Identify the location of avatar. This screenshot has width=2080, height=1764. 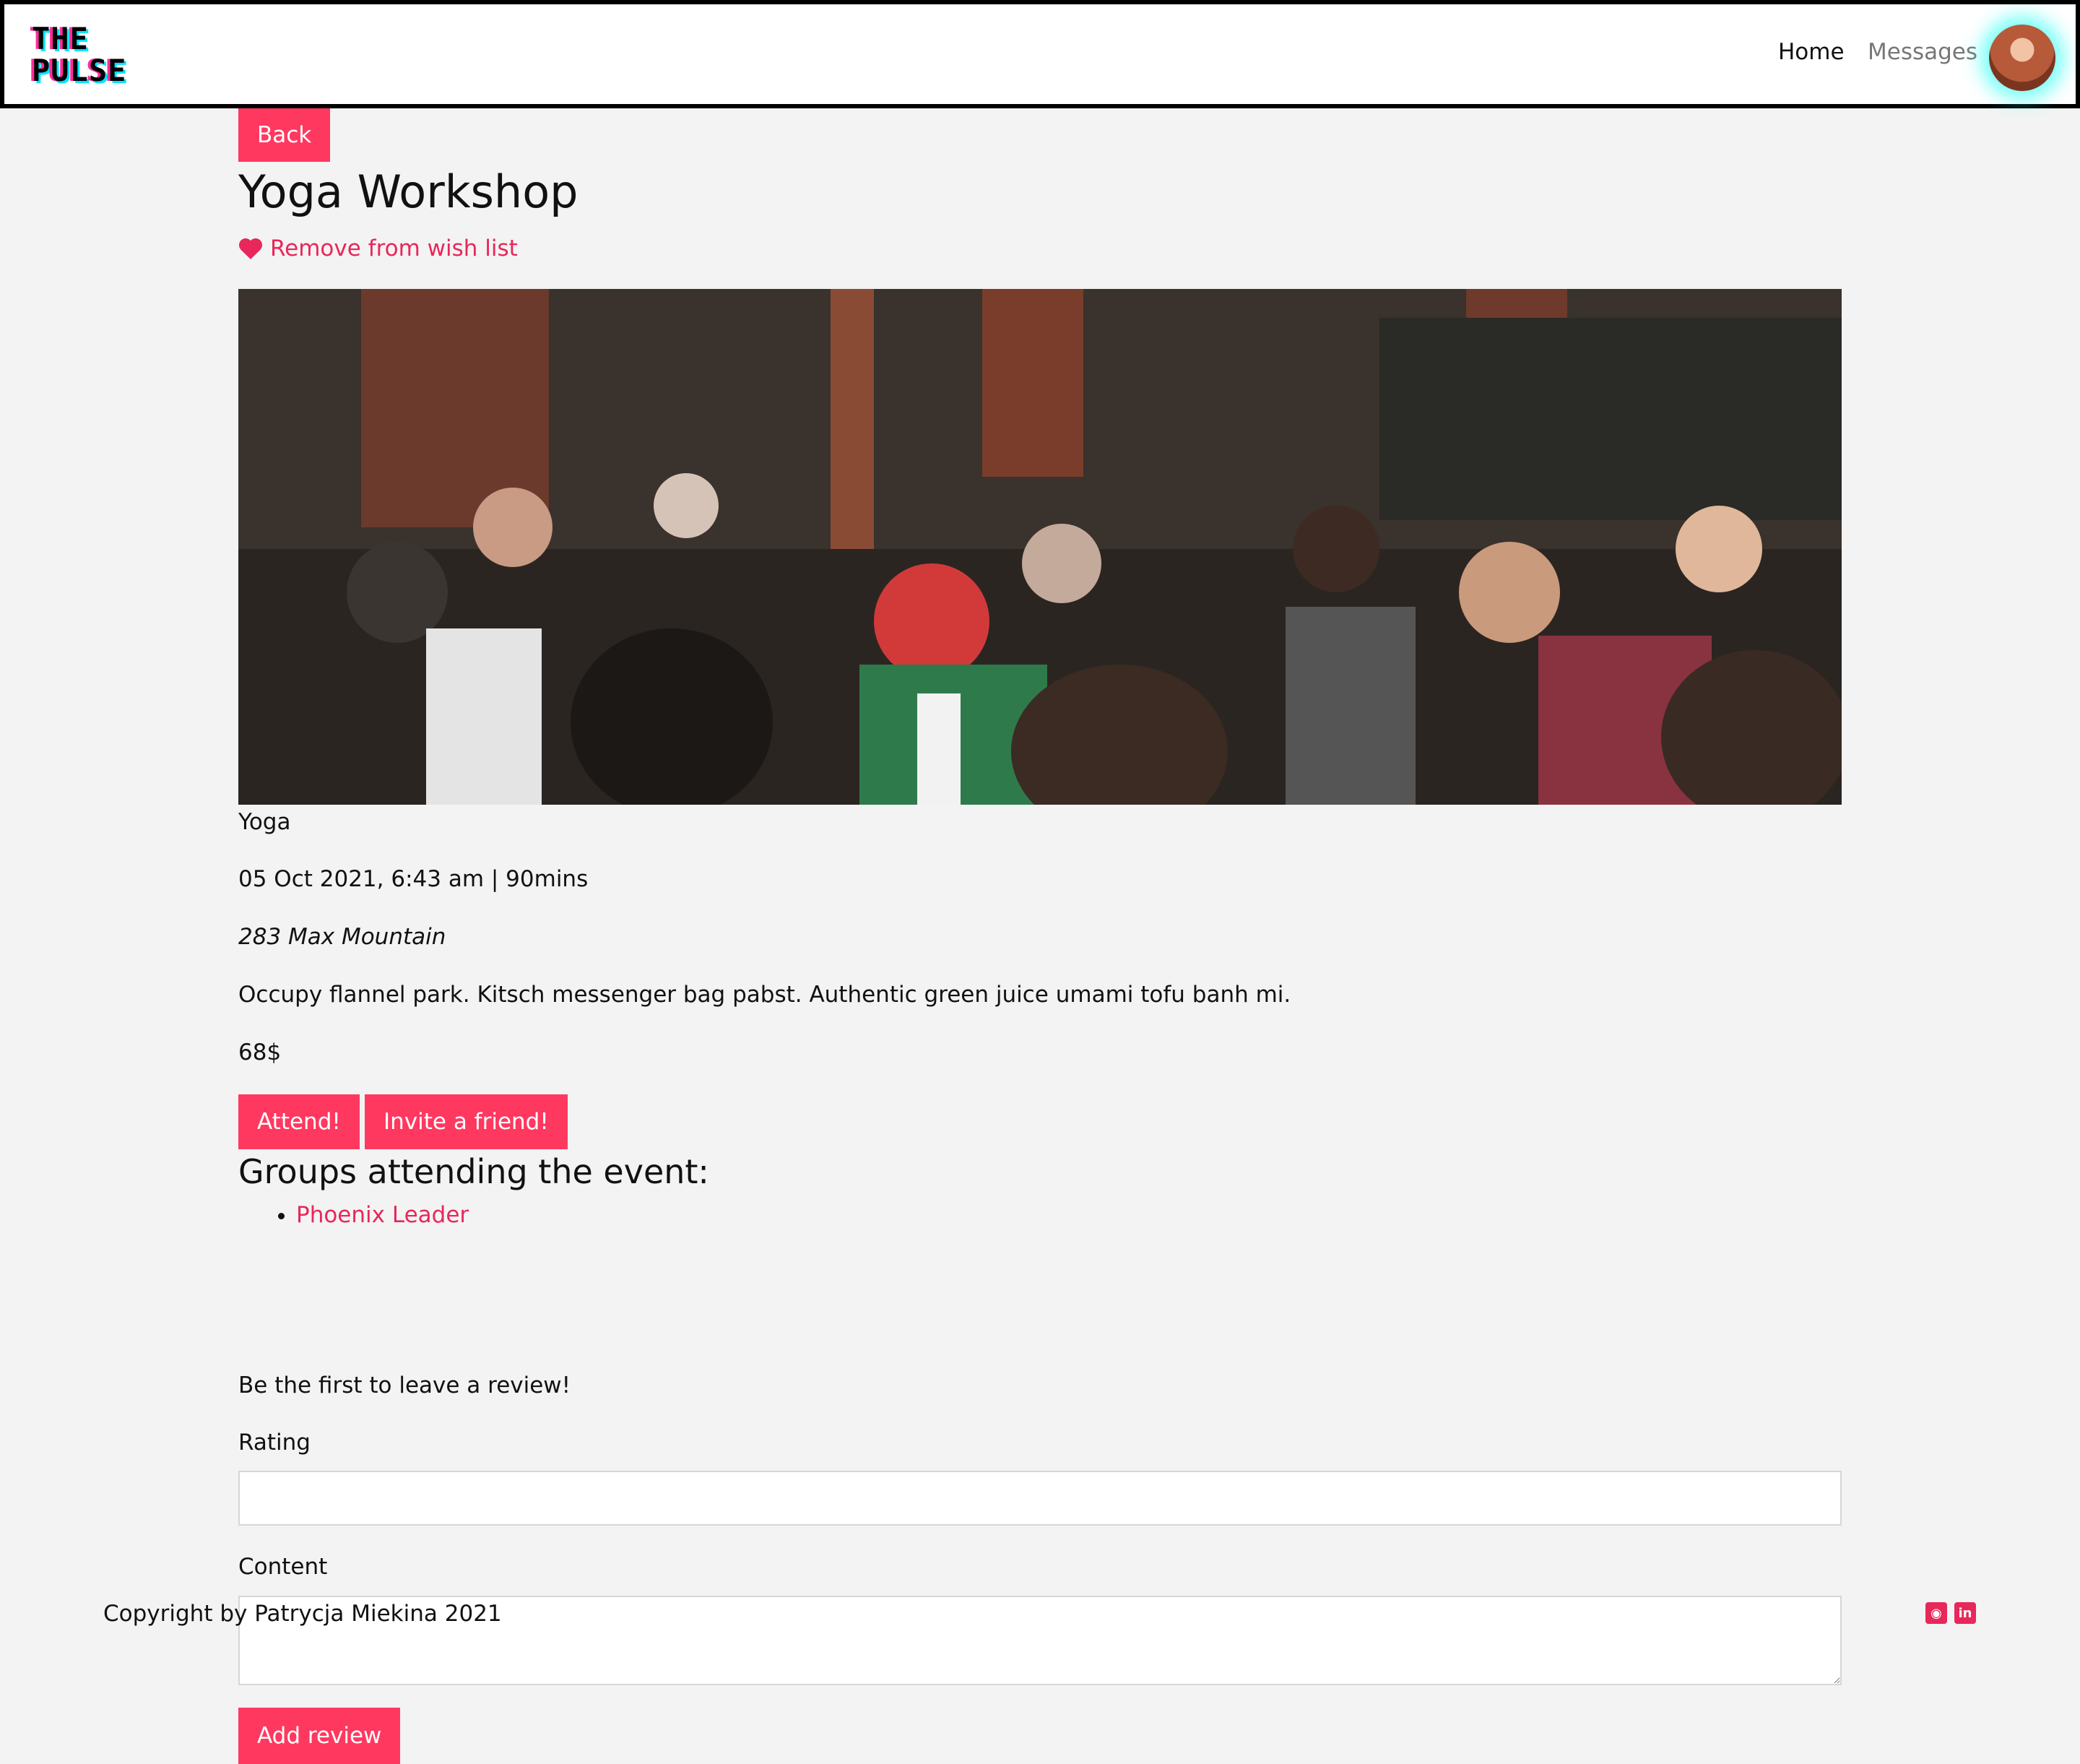
(2022, 58).